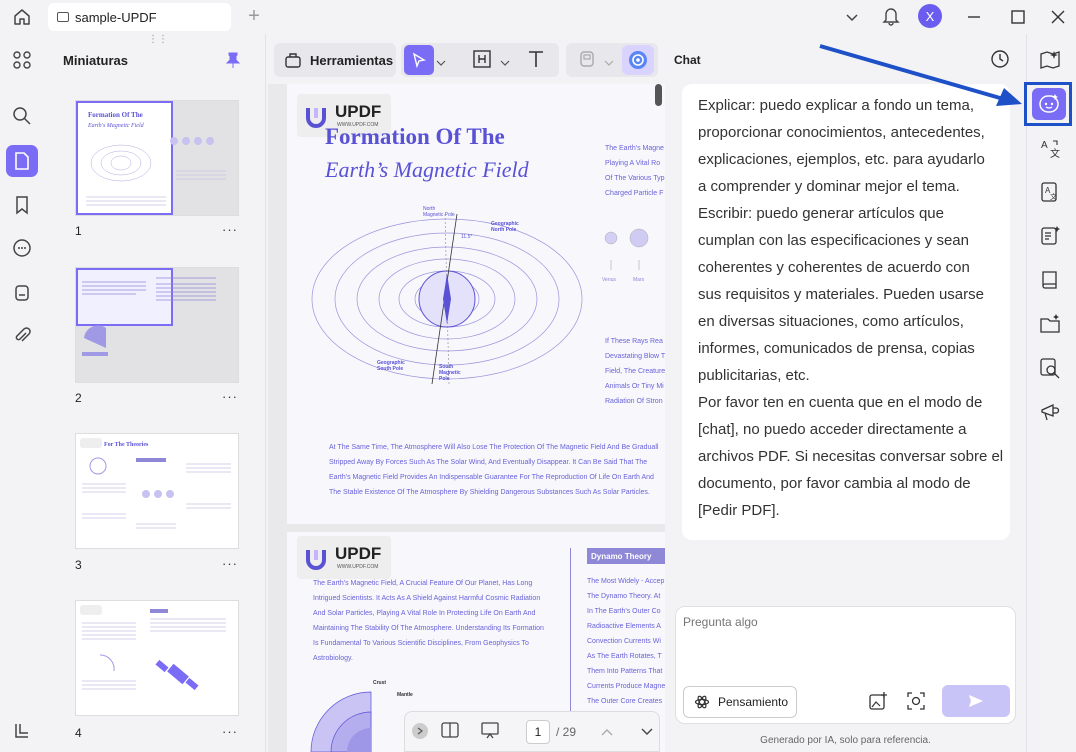 The height and width of the screenshot is (752, 1076). Describe the element at coordinates (254, 16) in the screenshot. I see `new-tab-icon: +` at that location.